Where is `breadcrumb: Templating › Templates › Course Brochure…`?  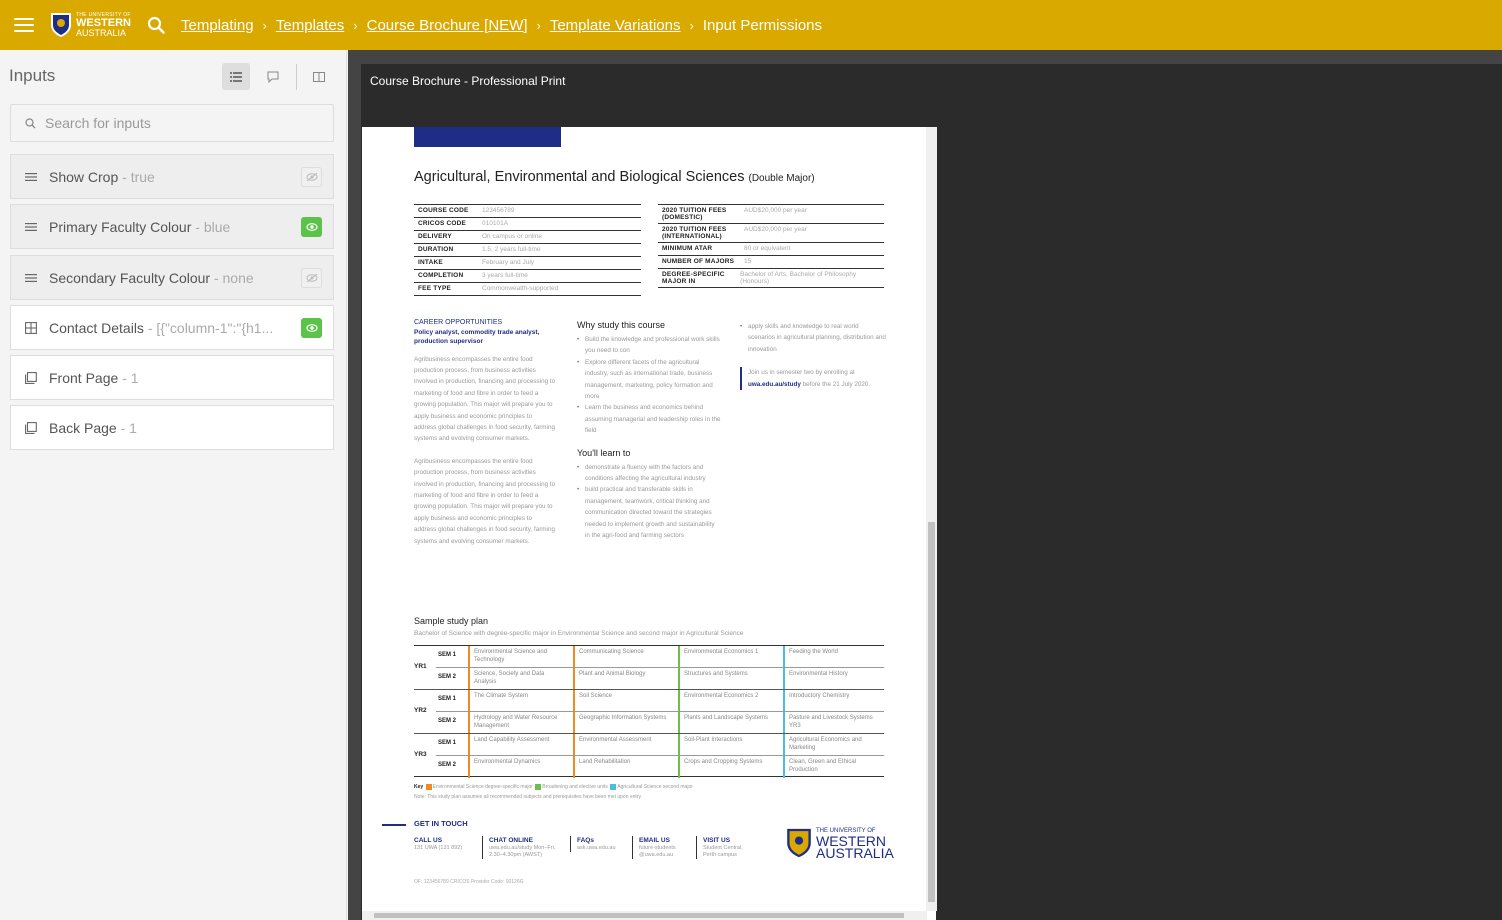 breadcrumb: Templating › Templates › Course Brochure… is located at coordinates (501, 25).